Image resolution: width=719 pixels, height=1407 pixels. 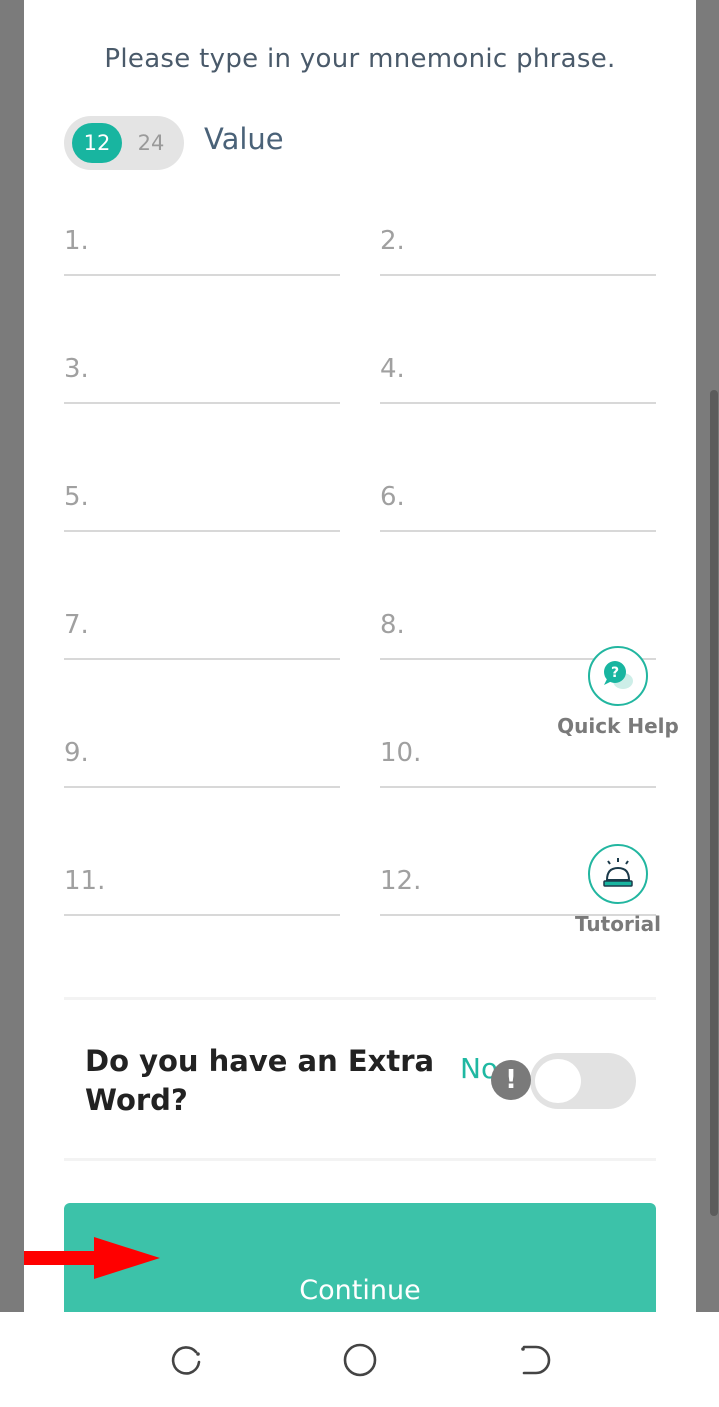 I want to click on home-icon, so click(x=360, y=1360).